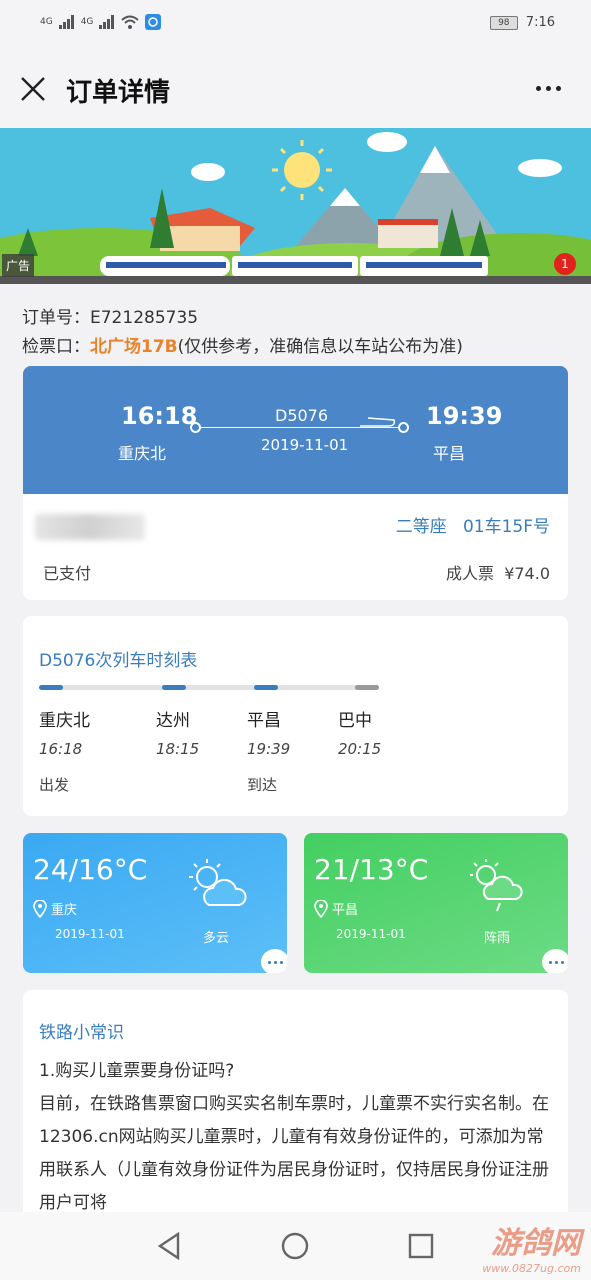  What do you see at coordinates (56, 347) in the screenshot?
I see `gate-label: 检票口：` at bounding box center [56, 347].